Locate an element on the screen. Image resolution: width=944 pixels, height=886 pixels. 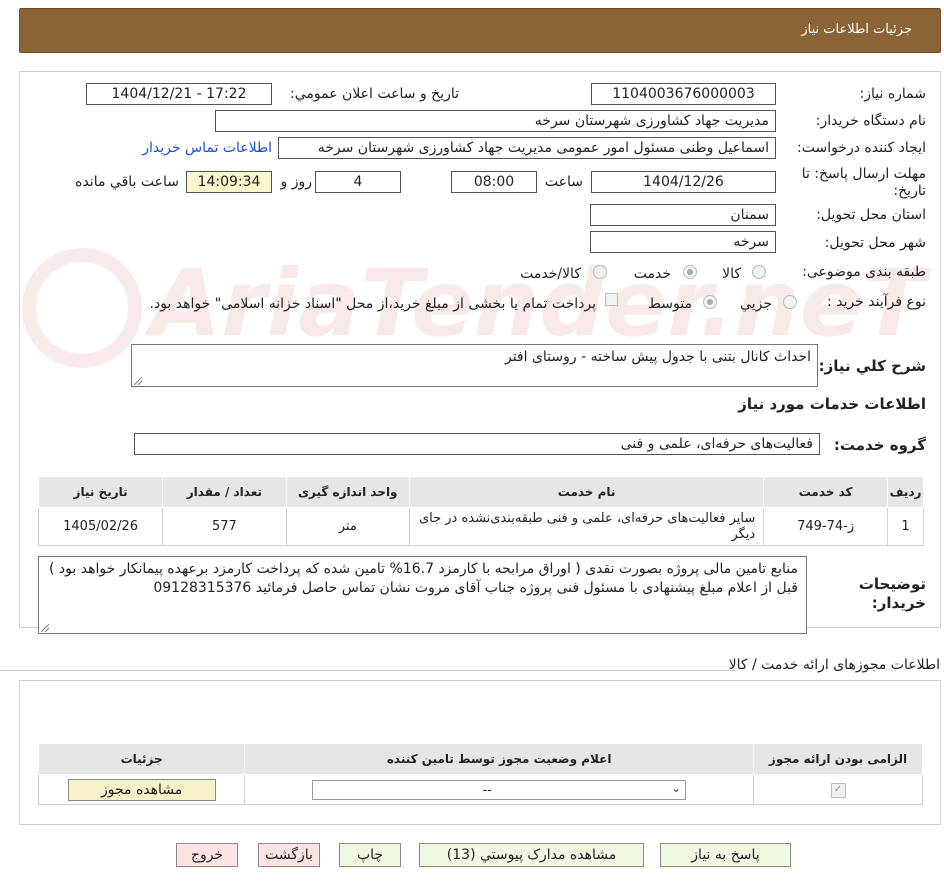
chevron-down-icon: ⌄ is located at coordinates (676, 787).